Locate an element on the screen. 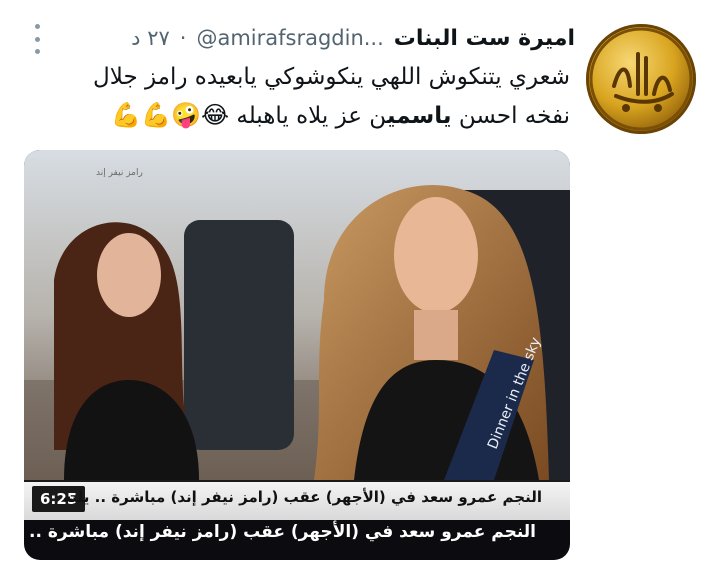 This screenshot has width=720, height=580. tweet-bold-word: ياسمي is located at coordinates (419, 116).